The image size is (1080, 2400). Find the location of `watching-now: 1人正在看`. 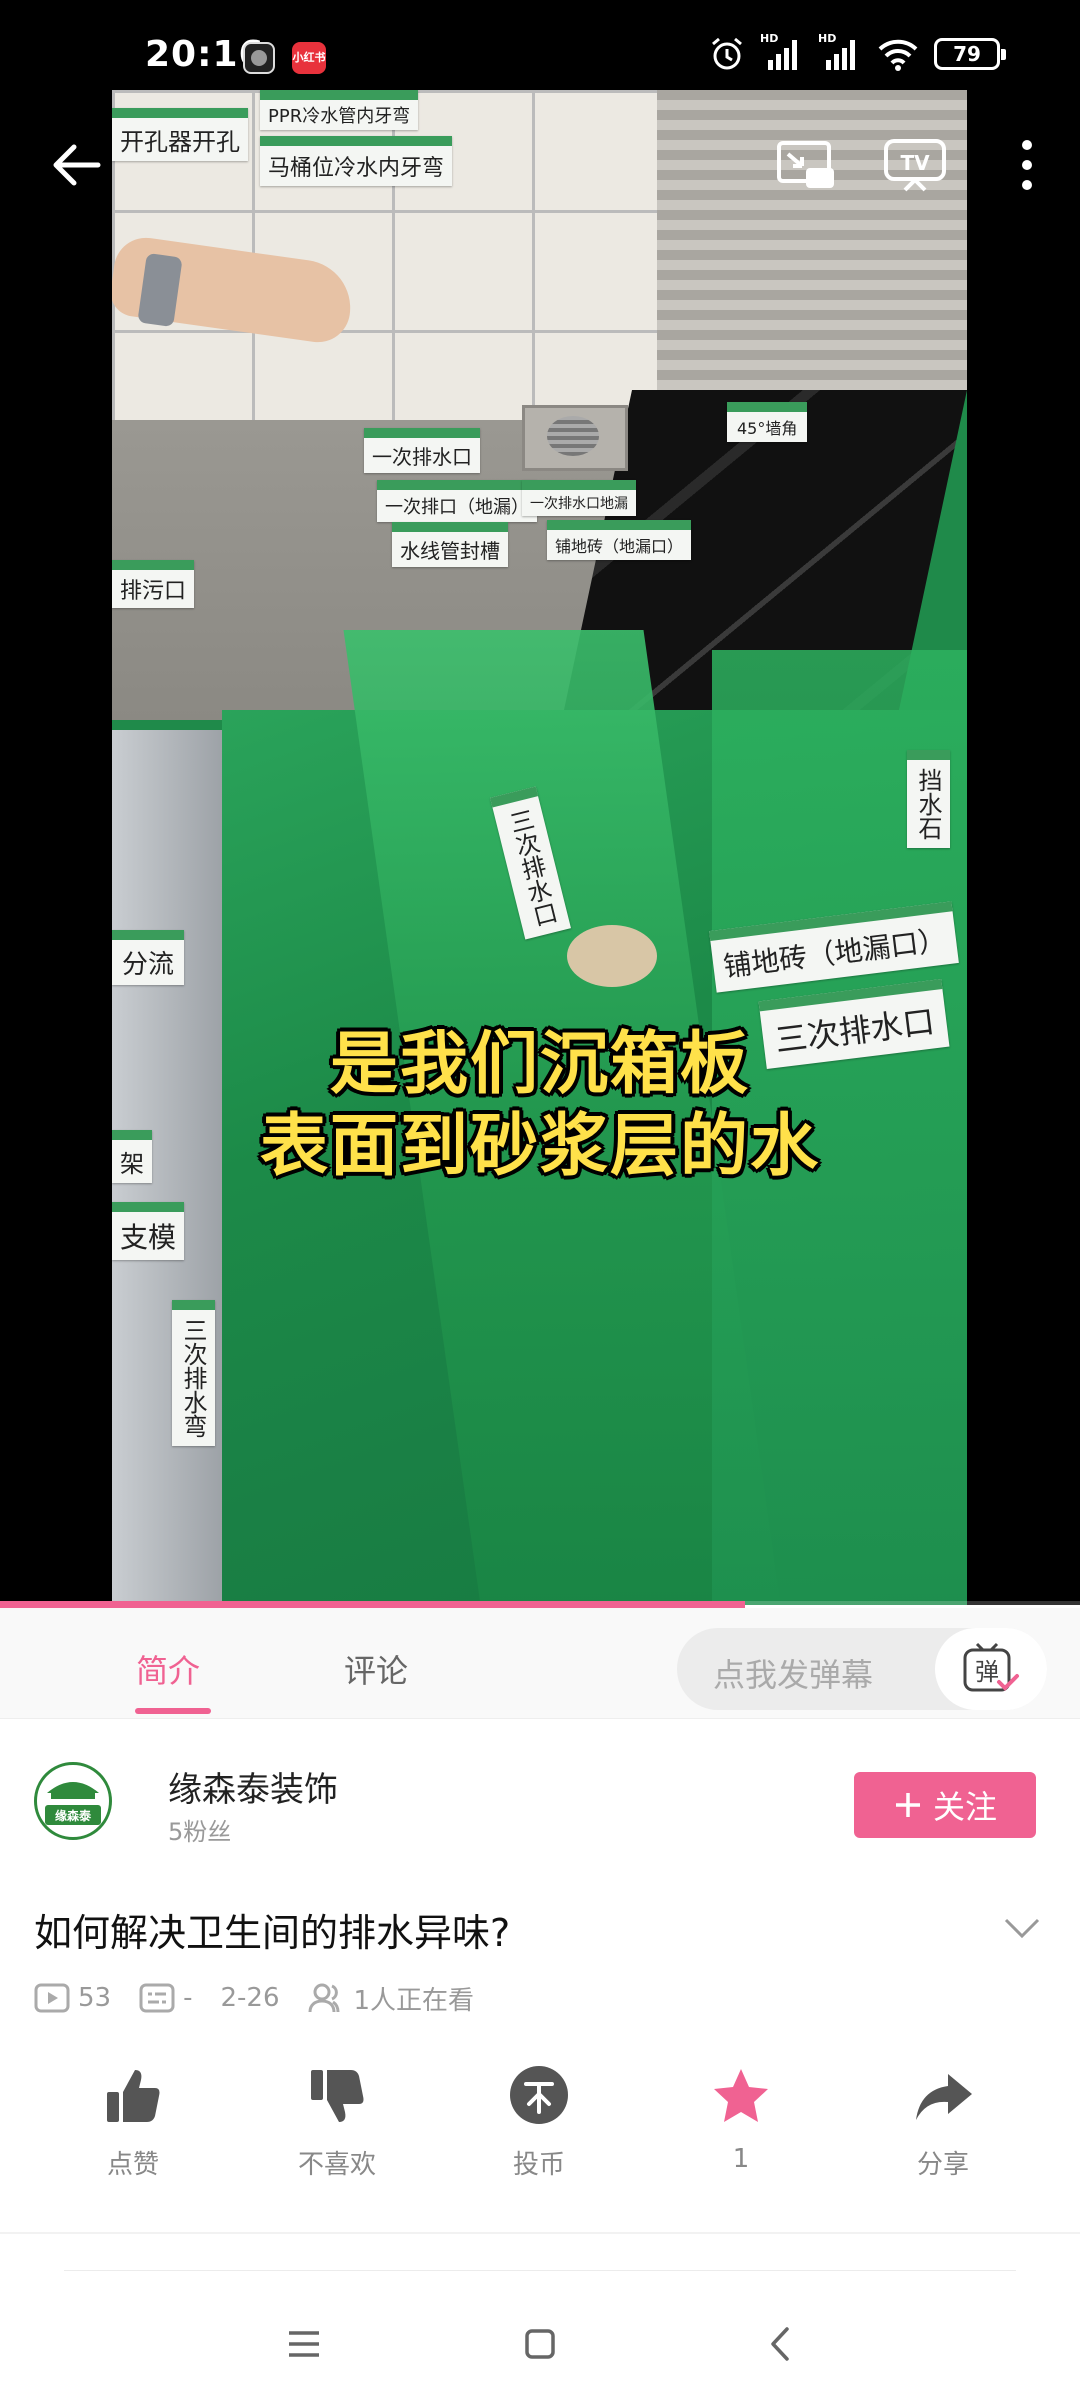

watching-now: 1人正在看 is located at coordinates (391, 1998).